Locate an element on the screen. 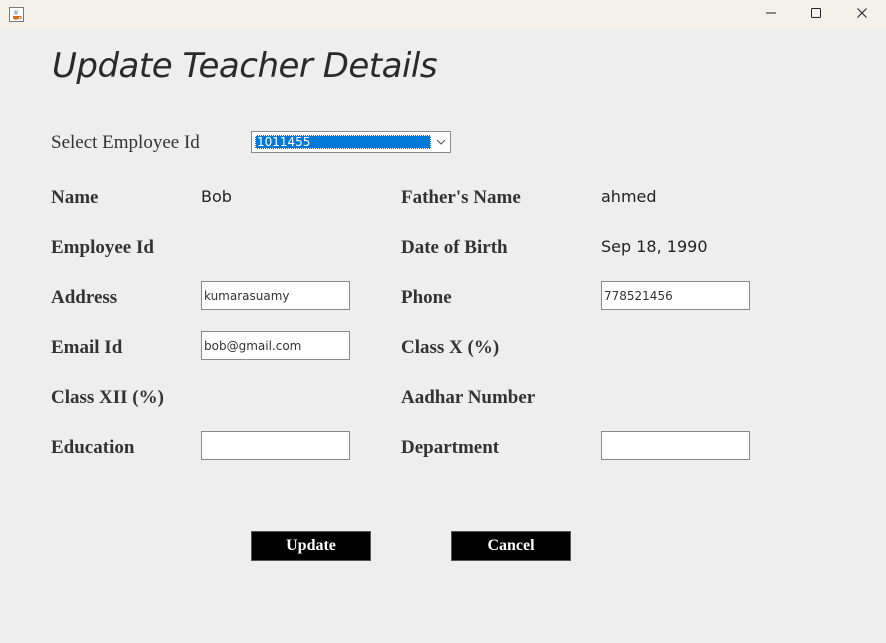 The width and height of the screenshot is (886, 643). minimize-icon is located at coordinates (771, 15).